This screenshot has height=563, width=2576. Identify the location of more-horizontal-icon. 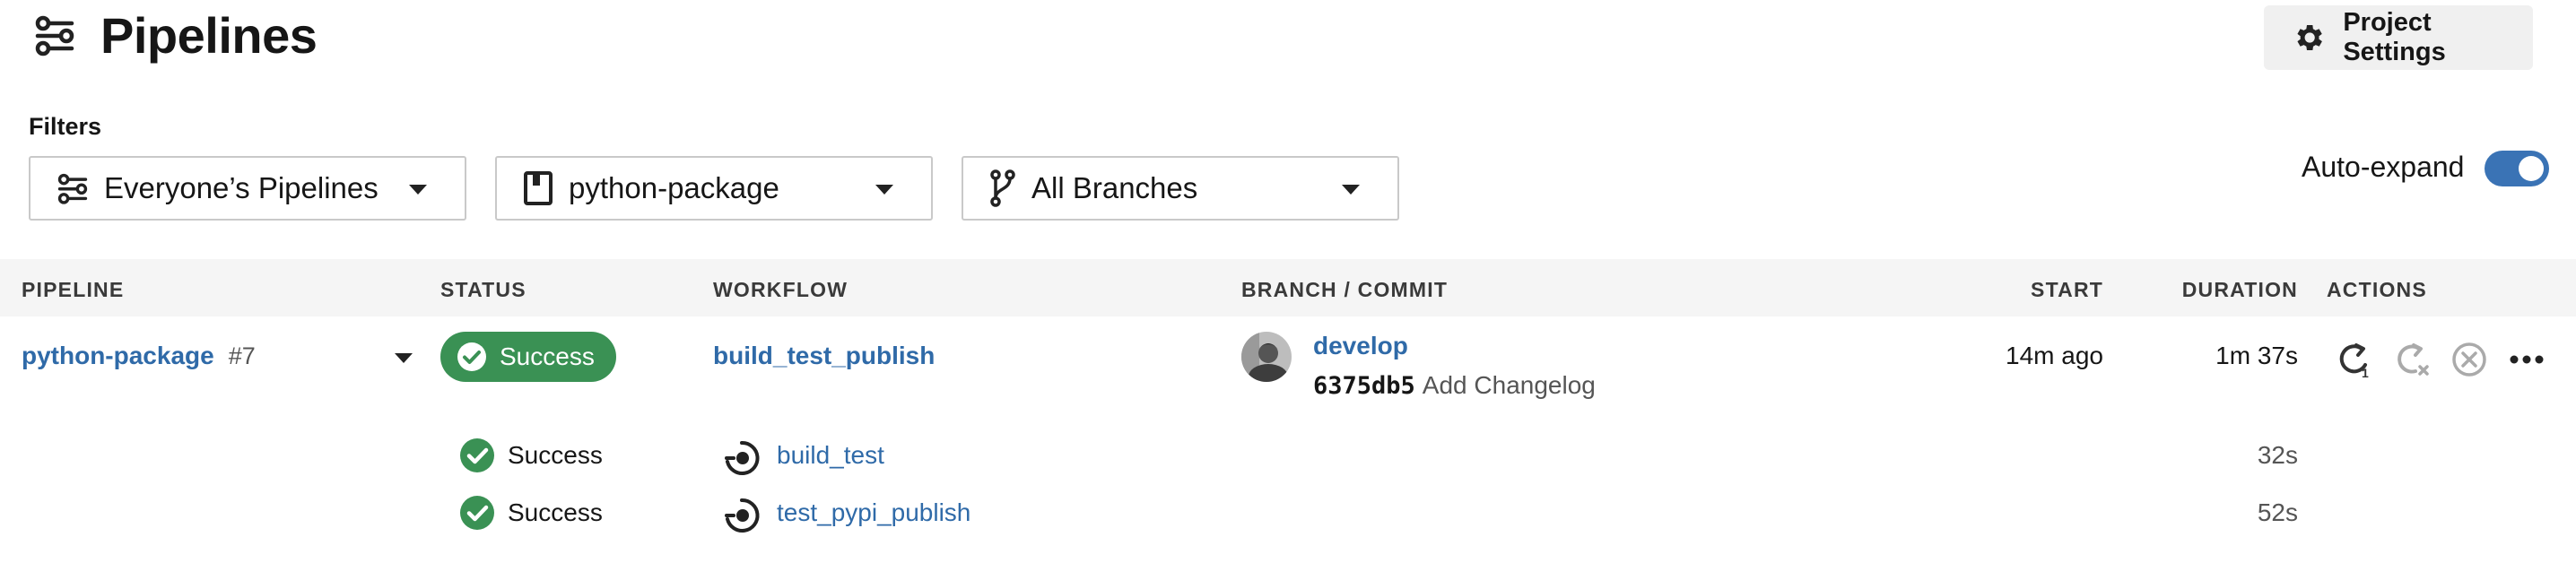
(2527, 359).